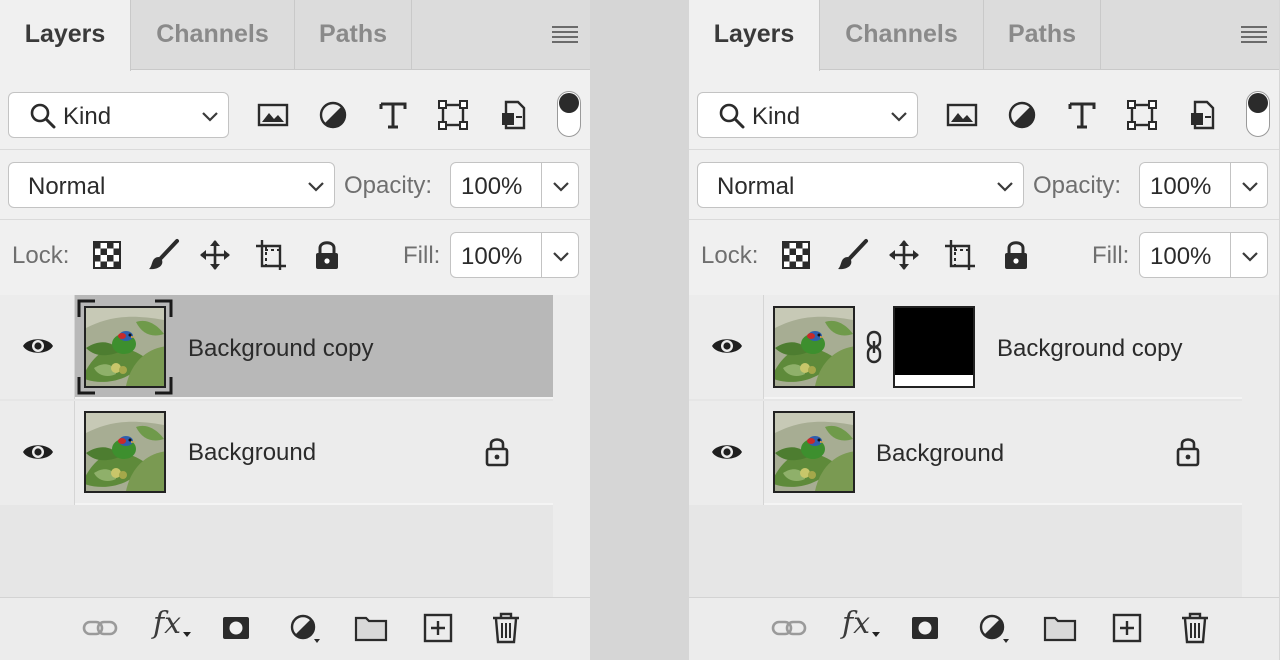  What do you see at coordinates (732, 116) in the screenshot?
I see `search-icon` at bounding box center [732, 116].